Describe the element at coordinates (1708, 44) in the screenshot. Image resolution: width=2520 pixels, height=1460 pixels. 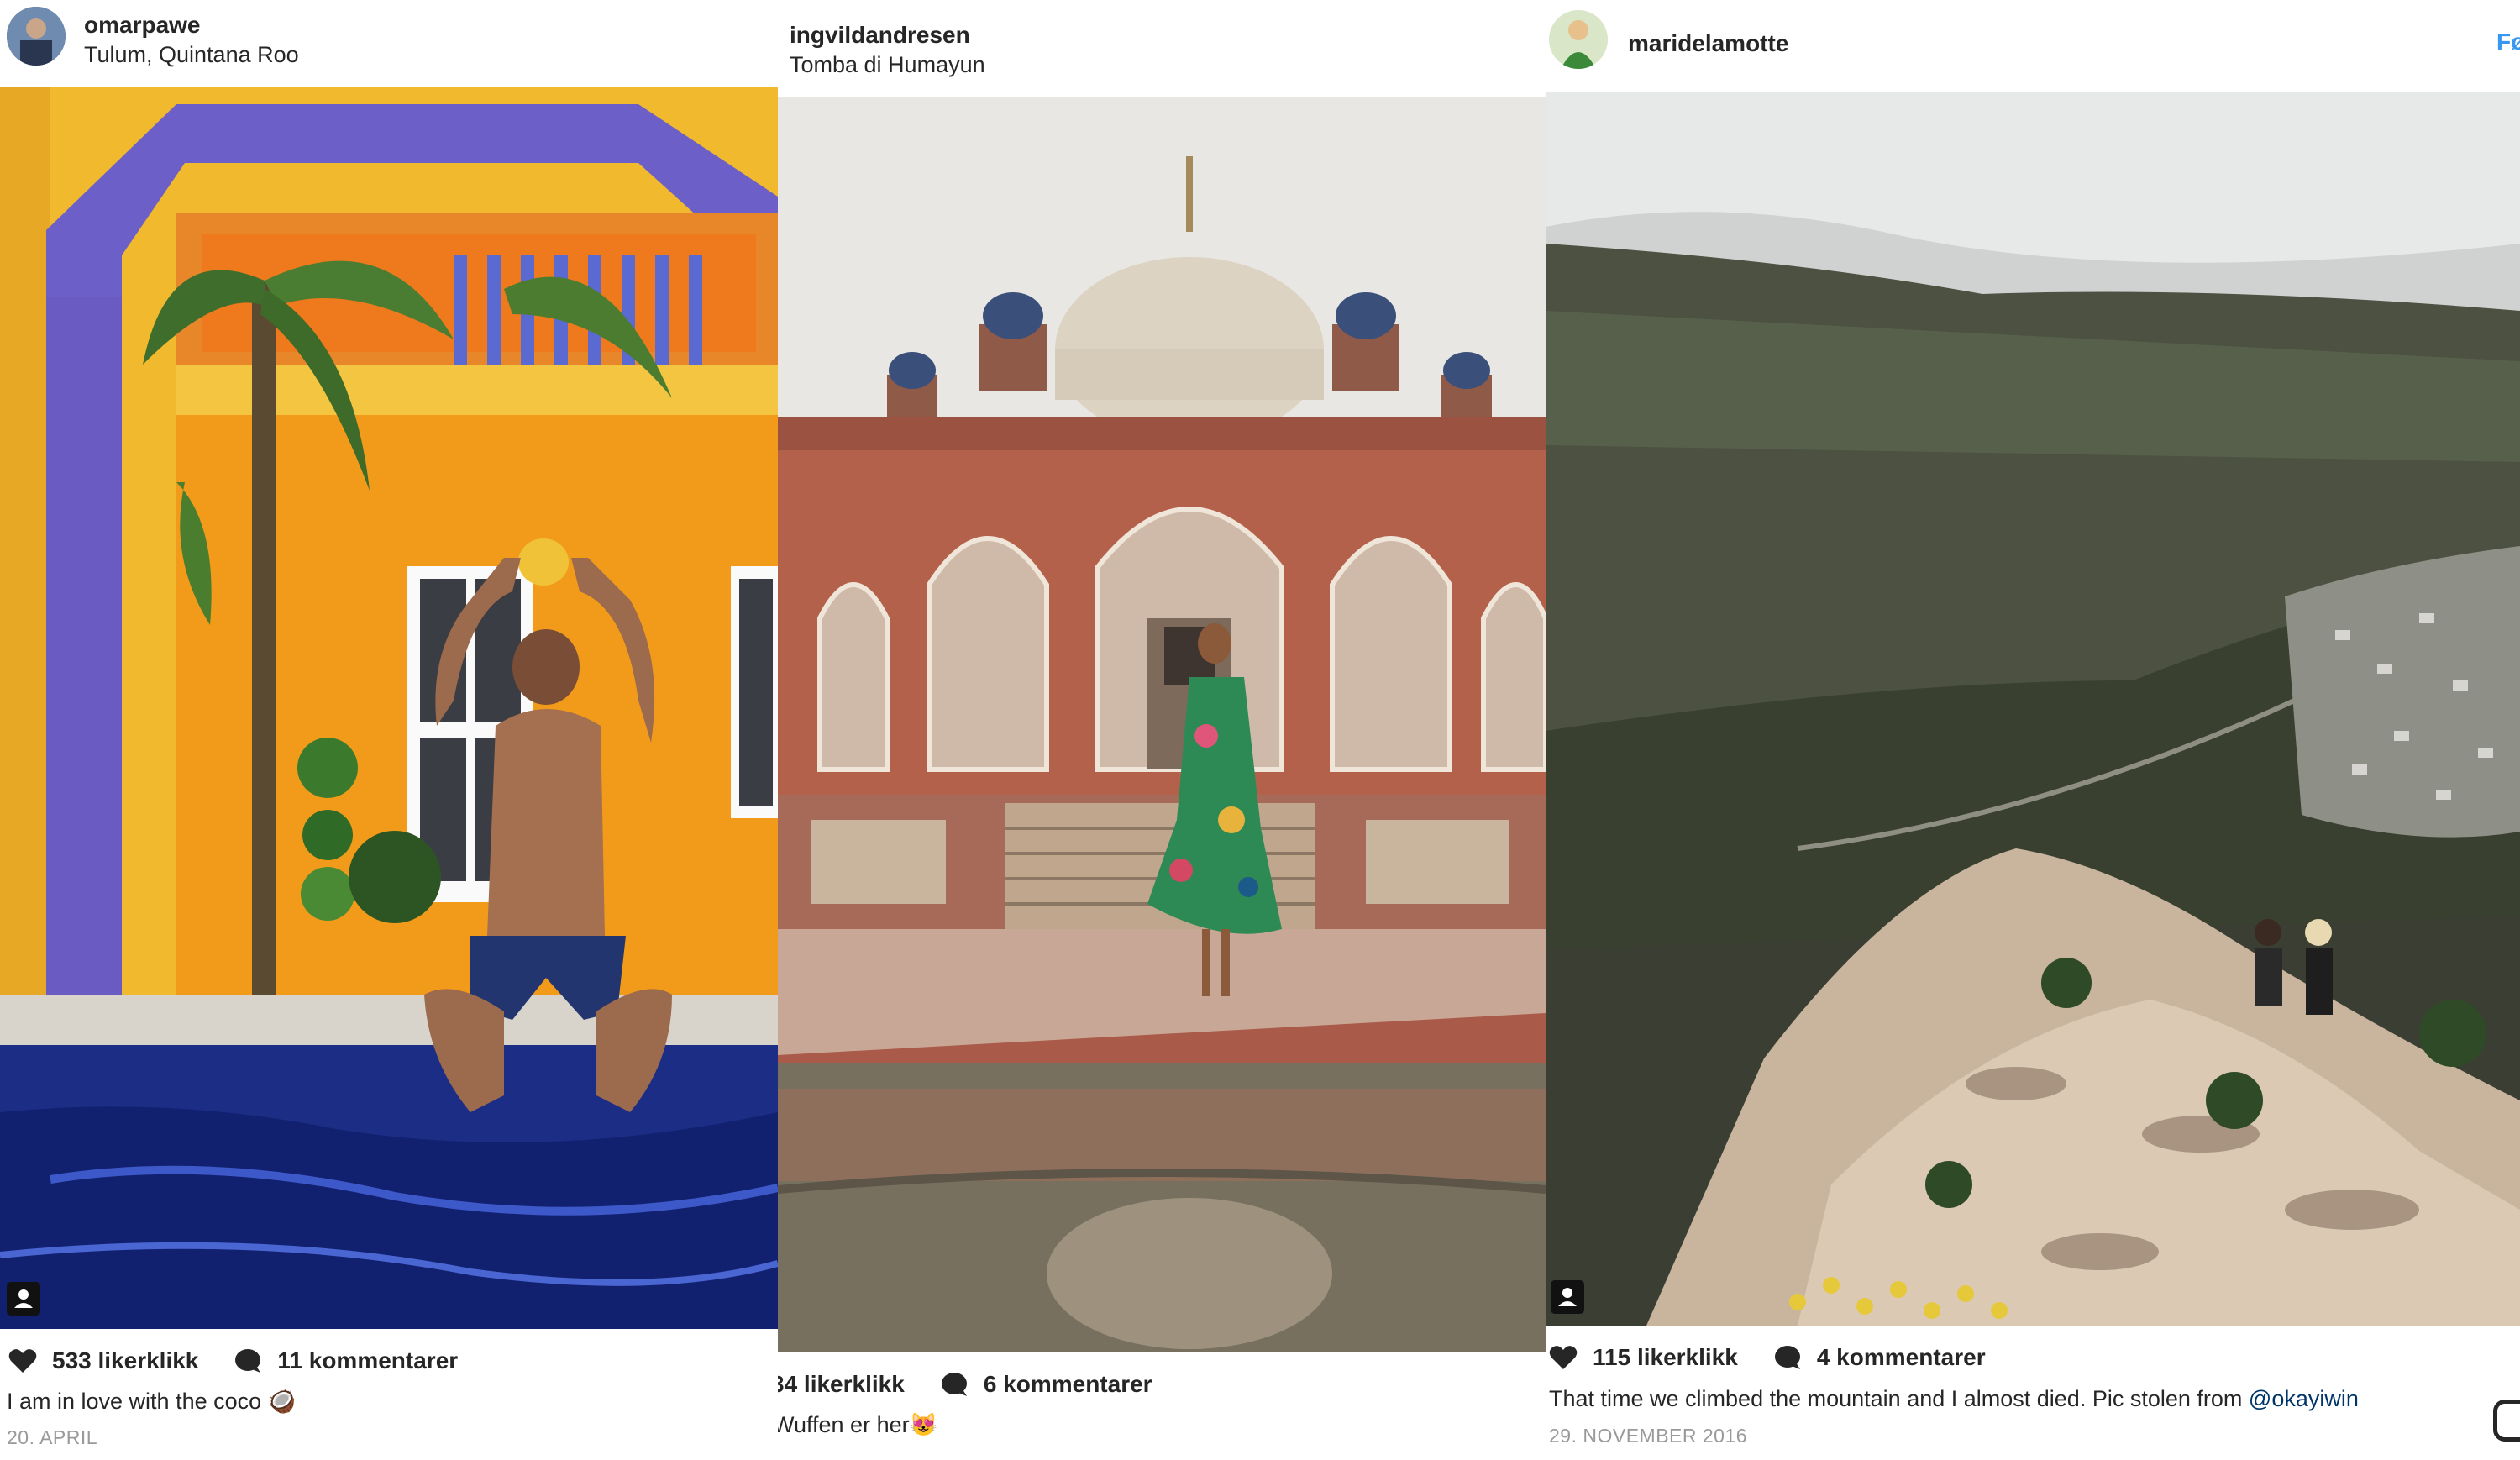
I see `username: maridelamotte` at that location.